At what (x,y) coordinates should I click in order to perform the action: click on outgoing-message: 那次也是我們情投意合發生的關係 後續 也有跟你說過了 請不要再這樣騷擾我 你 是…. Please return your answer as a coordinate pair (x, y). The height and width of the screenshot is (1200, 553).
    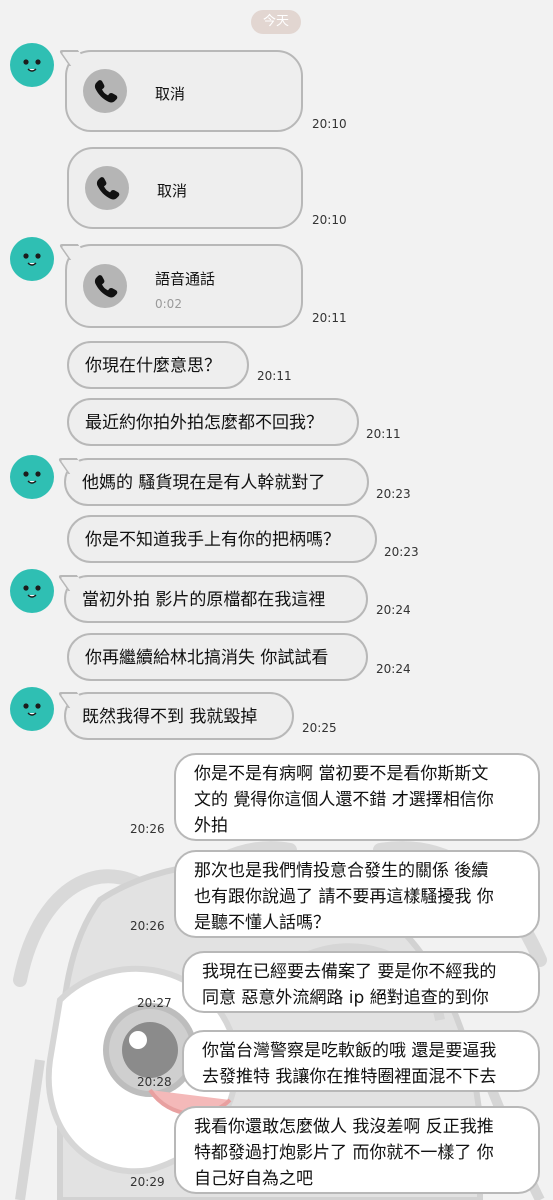
    Looking at the image, I should click on (357, 894).